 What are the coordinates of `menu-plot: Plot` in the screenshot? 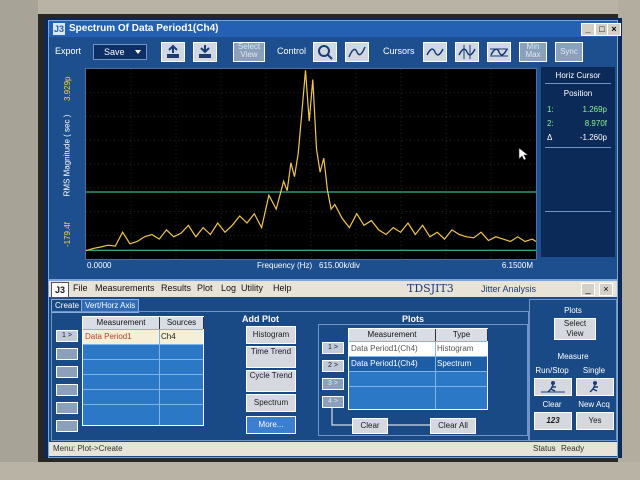 It's located at (205, 288).